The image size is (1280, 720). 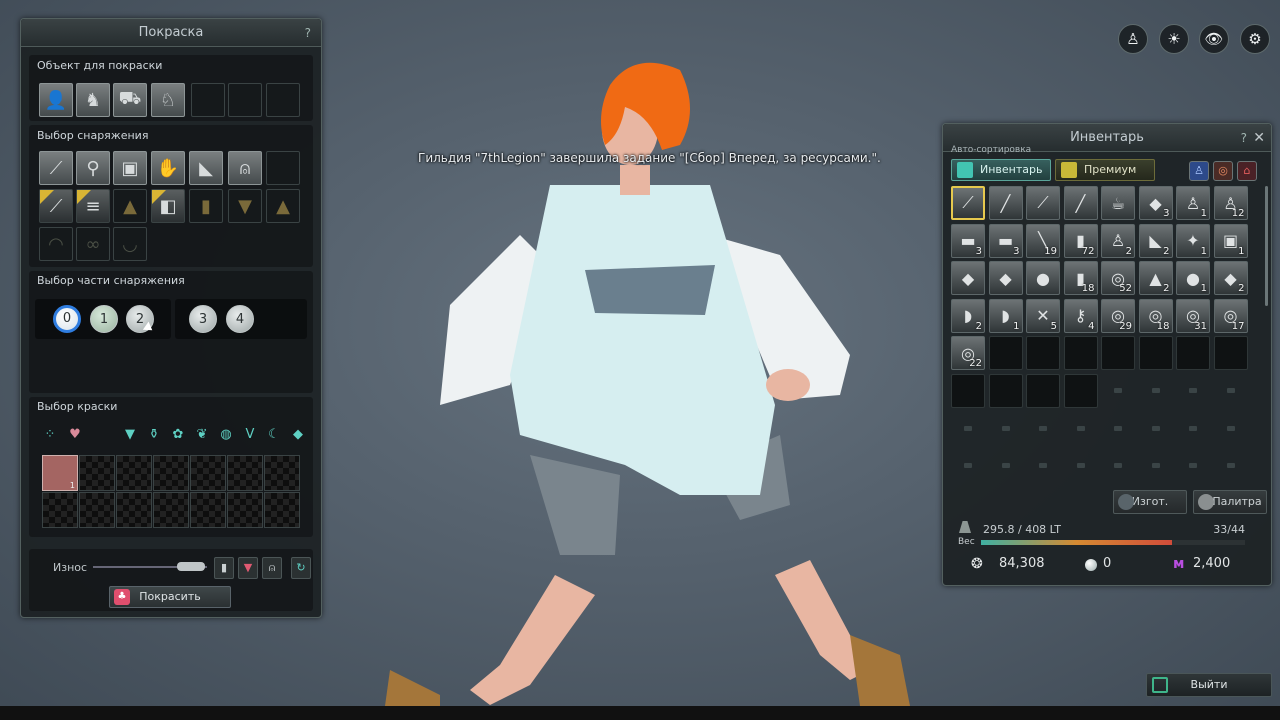 I want to click on helmet-toggle-icon: ⍝, so click(x=272, y=568).